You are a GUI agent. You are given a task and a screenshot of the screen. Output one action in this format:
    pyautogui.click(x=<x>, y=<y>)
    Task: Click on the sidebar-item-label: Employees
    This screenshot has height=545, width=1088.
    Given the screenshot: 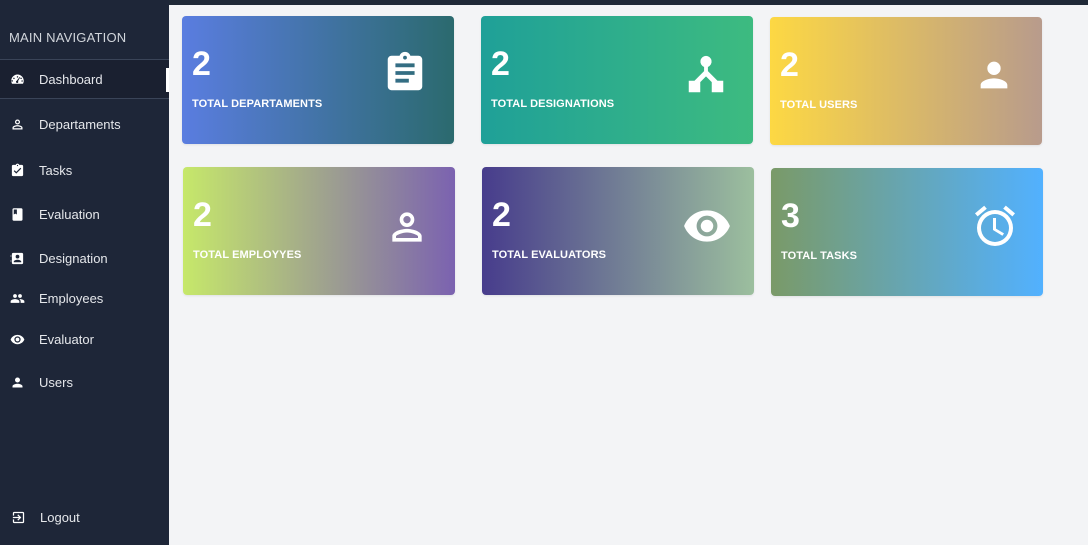 What is the action you would take?
    pyautogui.click(x=71, y=298)
    